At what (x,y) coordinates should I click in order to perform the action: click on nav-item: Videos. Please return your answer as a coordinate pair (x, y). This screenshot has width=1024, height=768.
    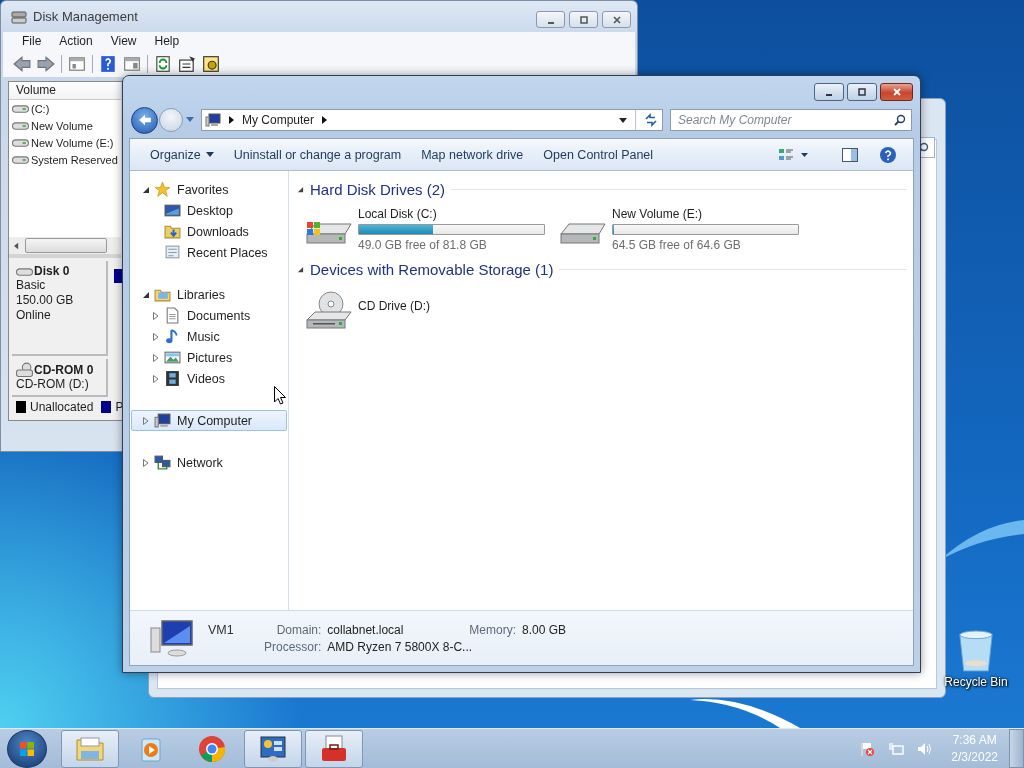
    Looking at the image, I should click on (209, 378).